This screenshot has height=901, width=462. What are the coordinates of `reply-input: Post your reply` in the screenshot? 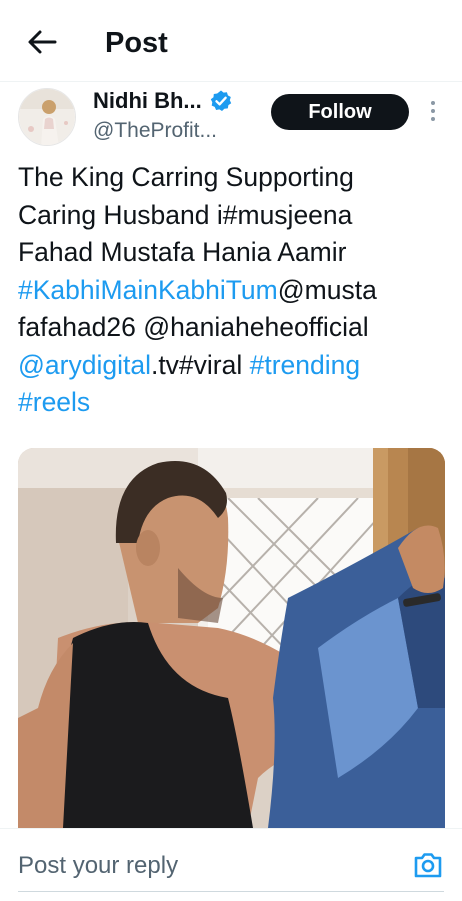 It's located at (198, 866).